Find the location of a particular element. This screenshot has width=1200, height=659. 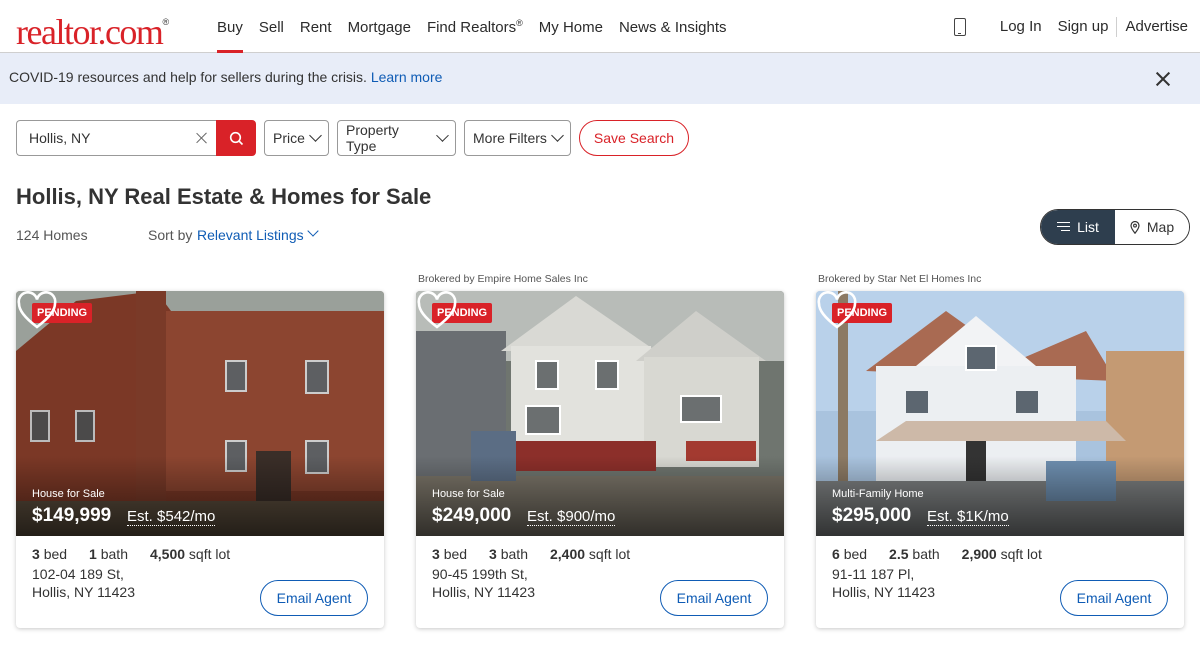

list-view-button: List is located at coordinates (1078, 227).